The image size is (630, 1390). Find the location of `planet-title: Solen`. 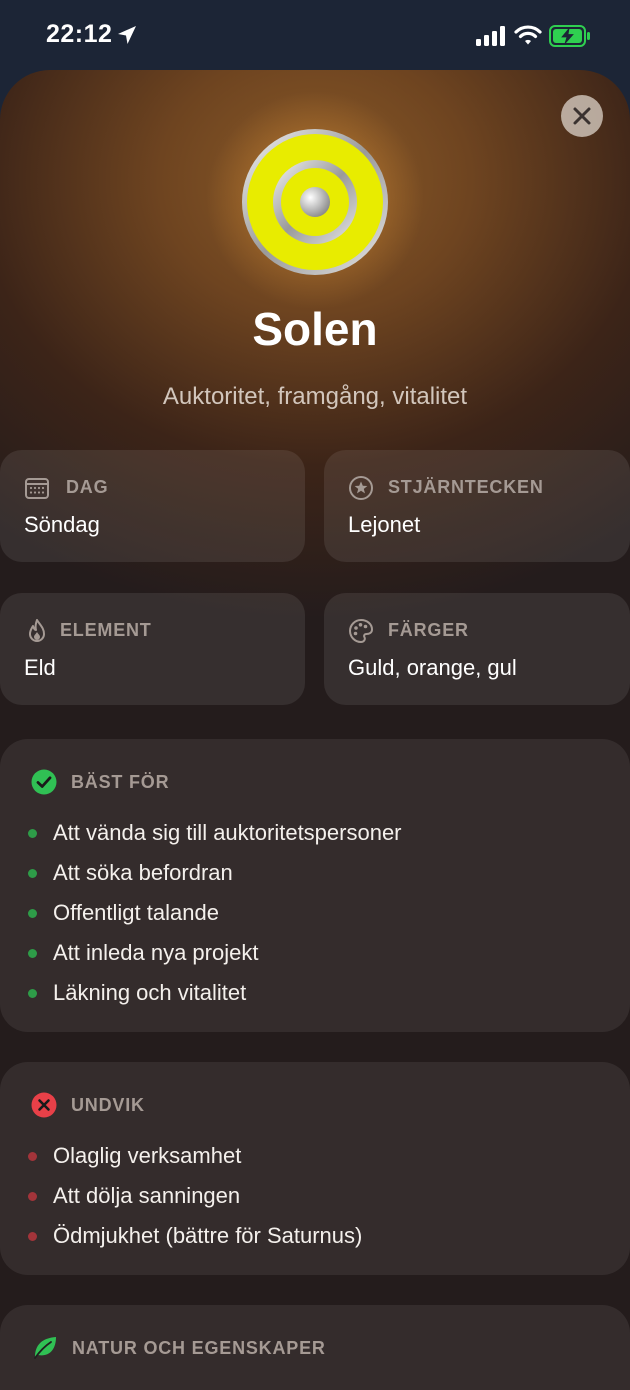

planet-title: Solen is located at coordinates (315, 329).